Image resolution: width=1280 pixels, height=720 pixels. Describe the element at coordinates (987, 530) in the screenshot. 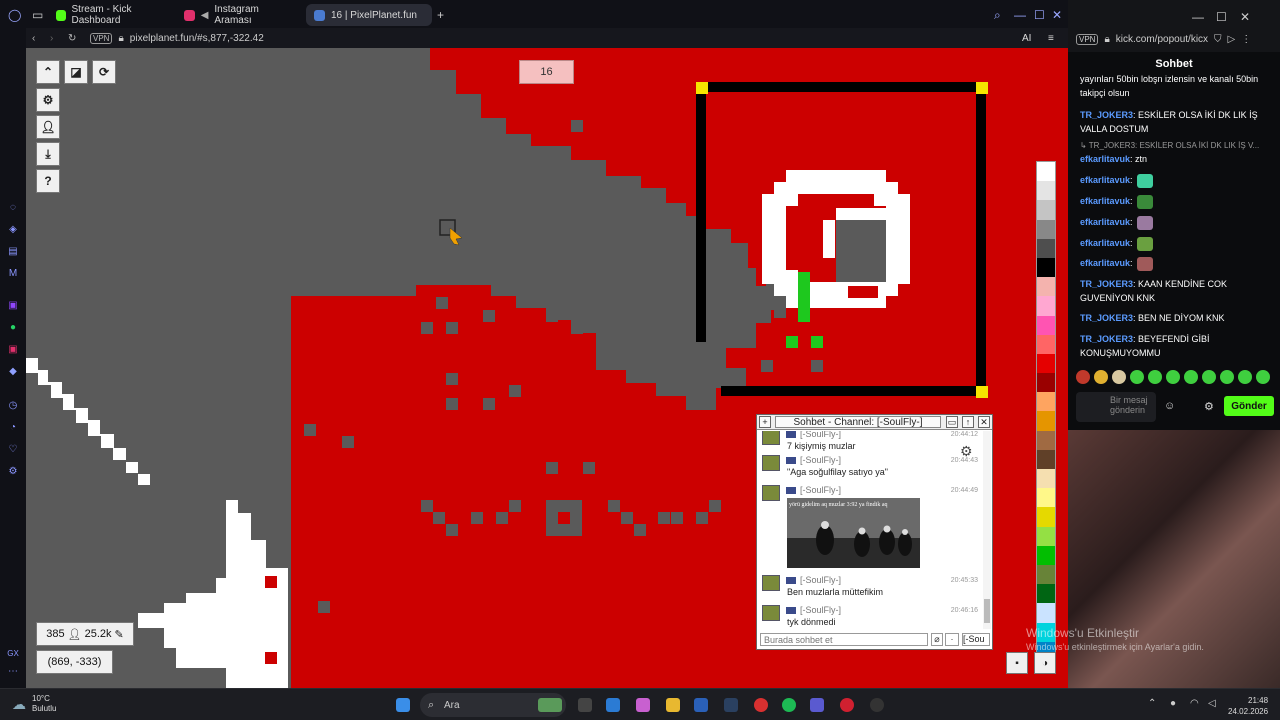

I see `chat-scrollbar` at that location.